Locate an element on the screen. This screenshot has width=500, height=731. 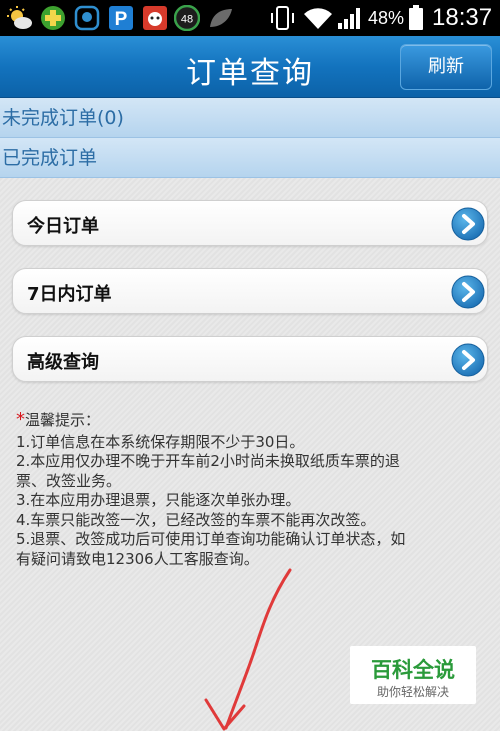
annotation-arrow-icon is located at coordinates (248, 649).